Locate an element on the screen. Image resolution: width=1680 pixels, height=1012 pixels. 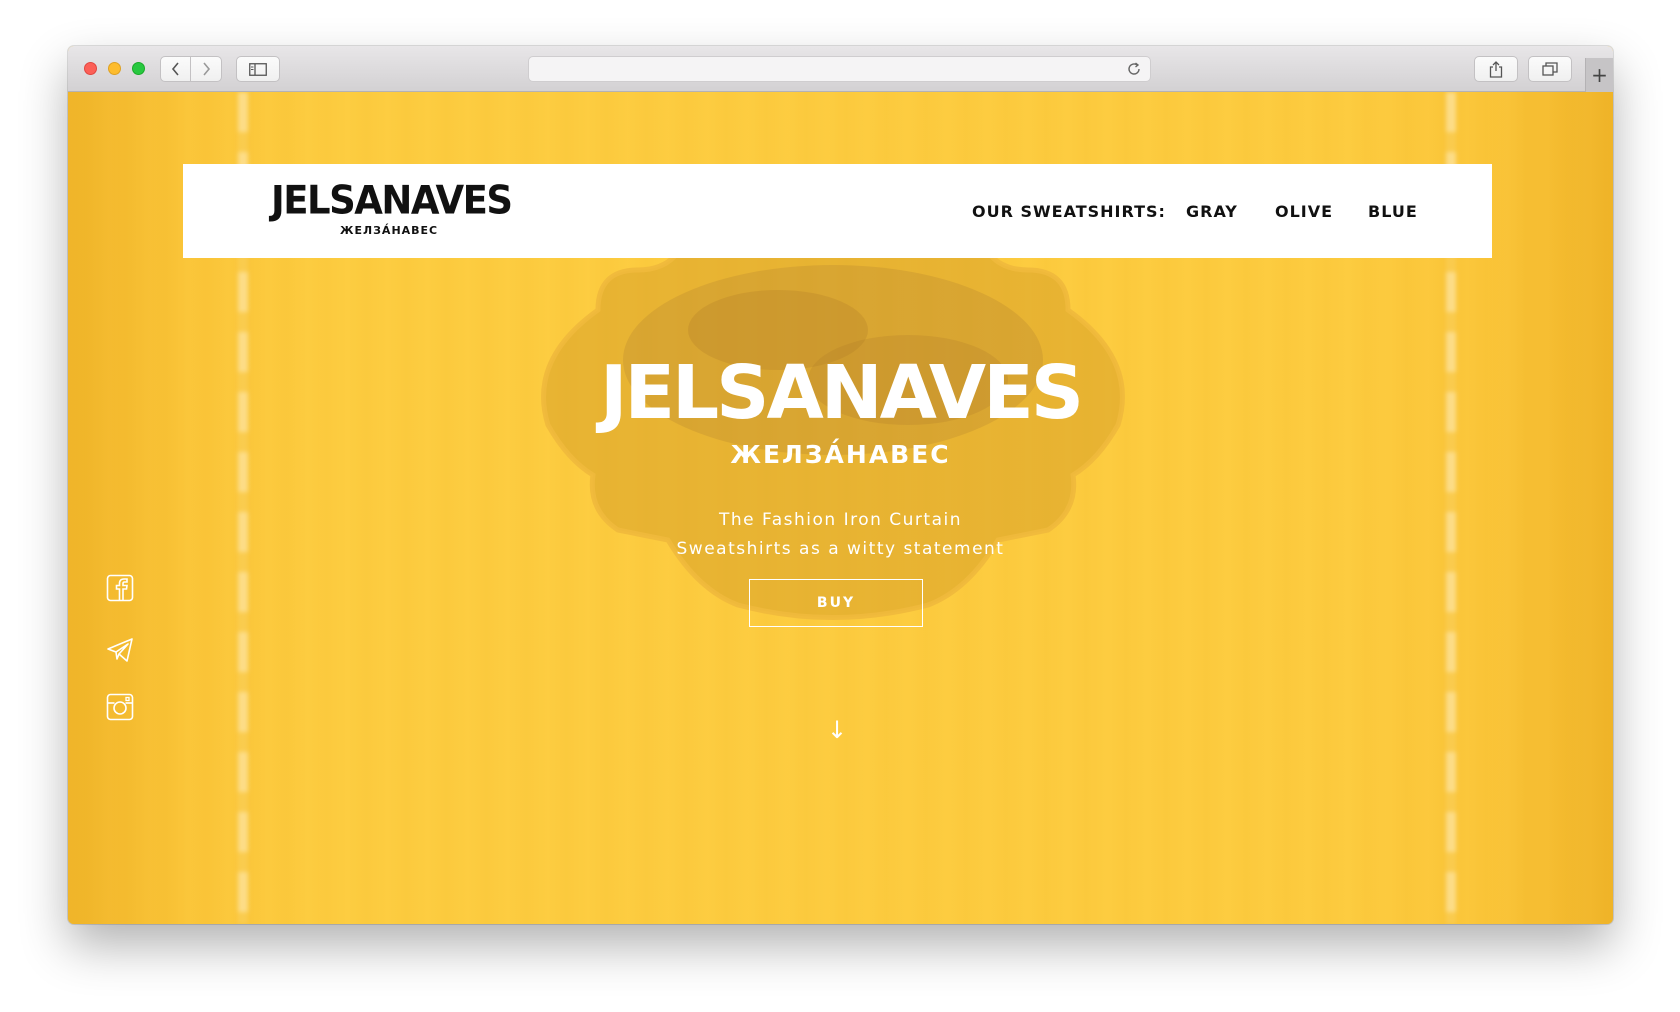
instagram-icon is located at coordinates (120, 707).